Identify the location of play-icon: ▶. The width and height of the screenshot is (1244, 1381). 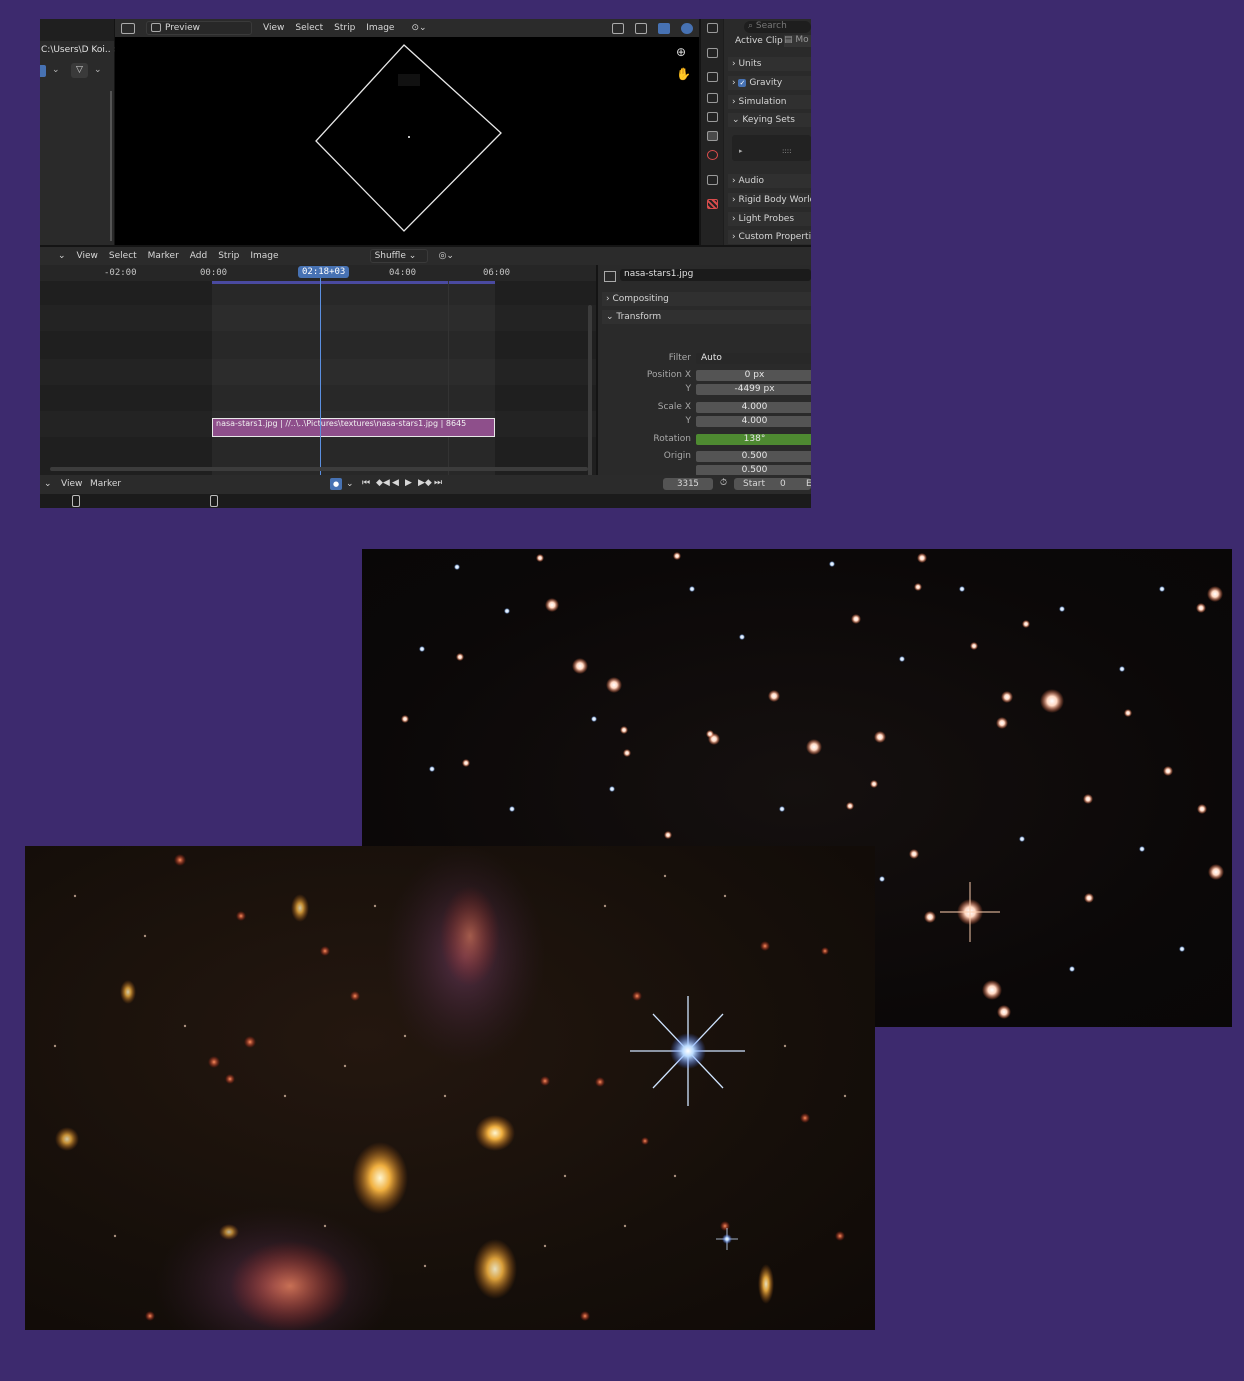
(408, 483).